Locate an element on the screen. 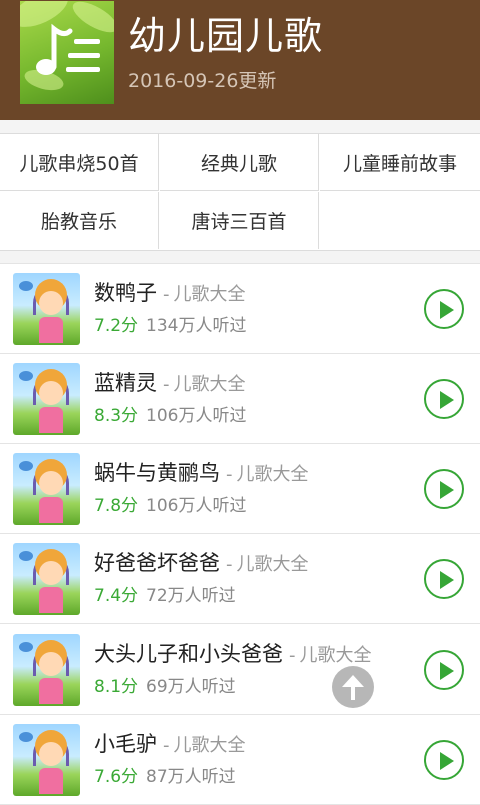  category-tang-poems: 唐诗三百首 is located at coordinates (239, 220).